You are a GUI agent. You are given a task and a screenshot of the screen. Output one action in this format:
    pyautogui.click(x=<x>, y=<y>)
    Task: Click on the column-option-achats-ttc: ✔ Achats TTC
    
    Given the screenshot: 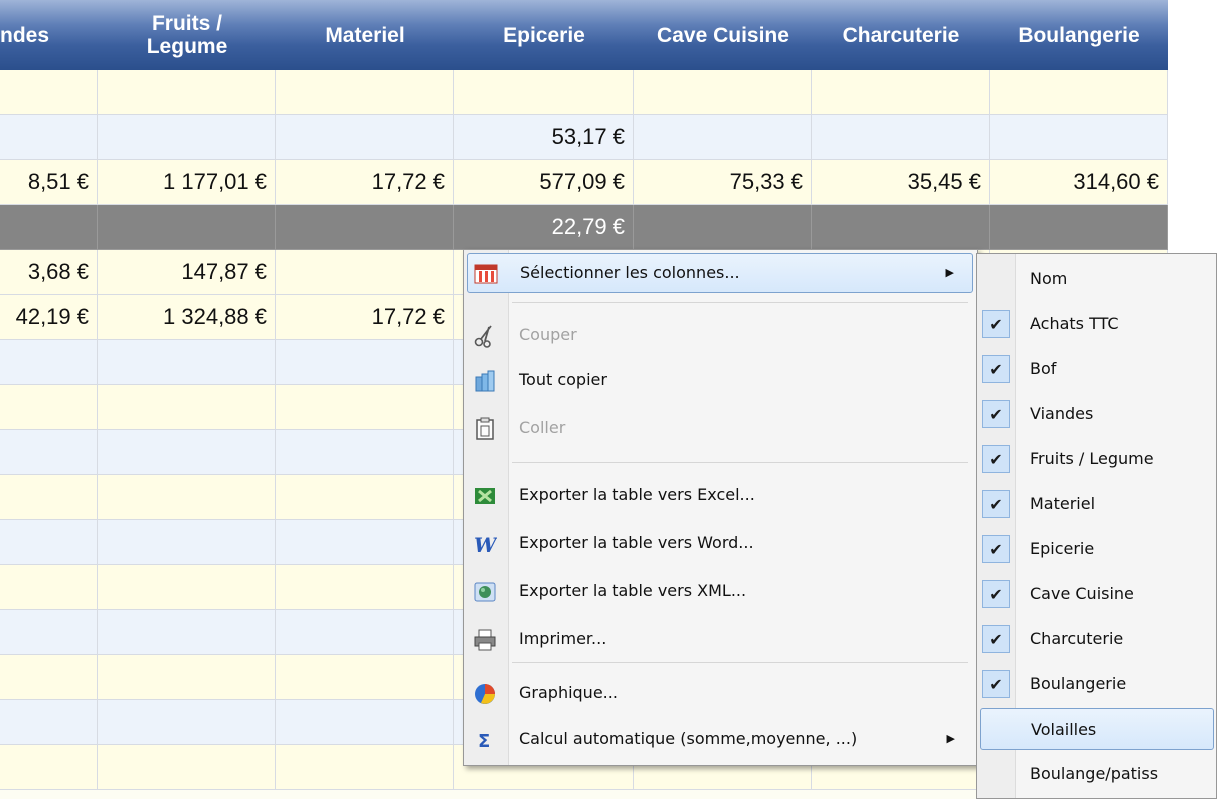 What is the action you would take?
    pyautogui.click(x=1097, y=324)
    